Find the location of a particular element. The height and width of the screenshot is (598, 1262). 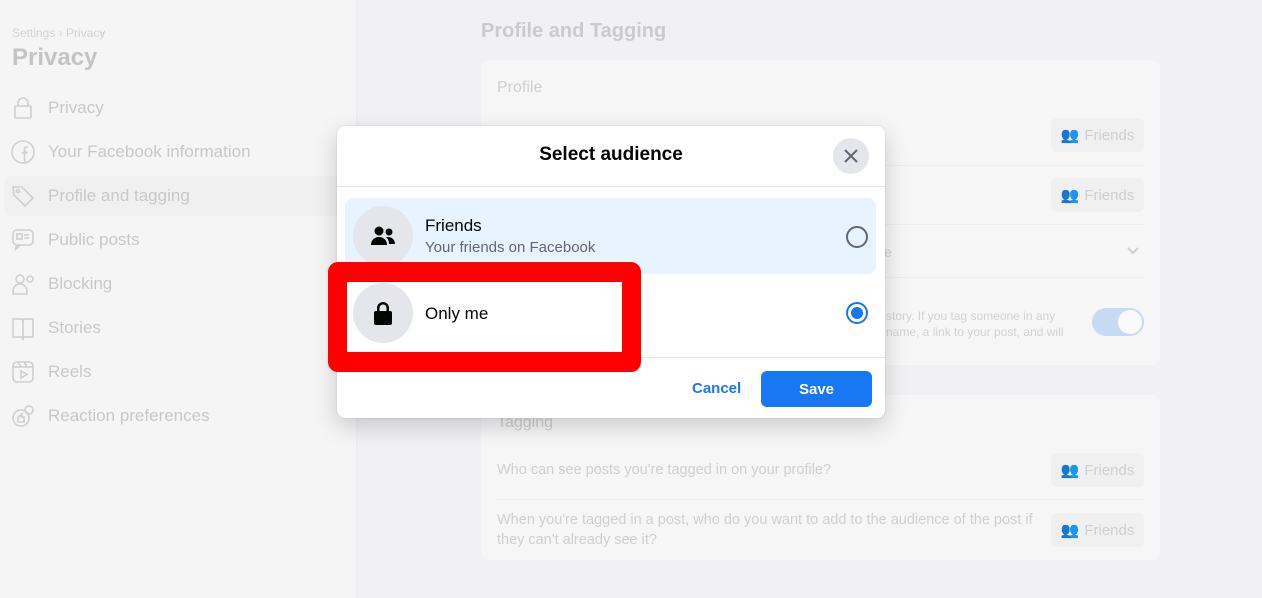

blocking-icon is located at coordinates (23, 284).